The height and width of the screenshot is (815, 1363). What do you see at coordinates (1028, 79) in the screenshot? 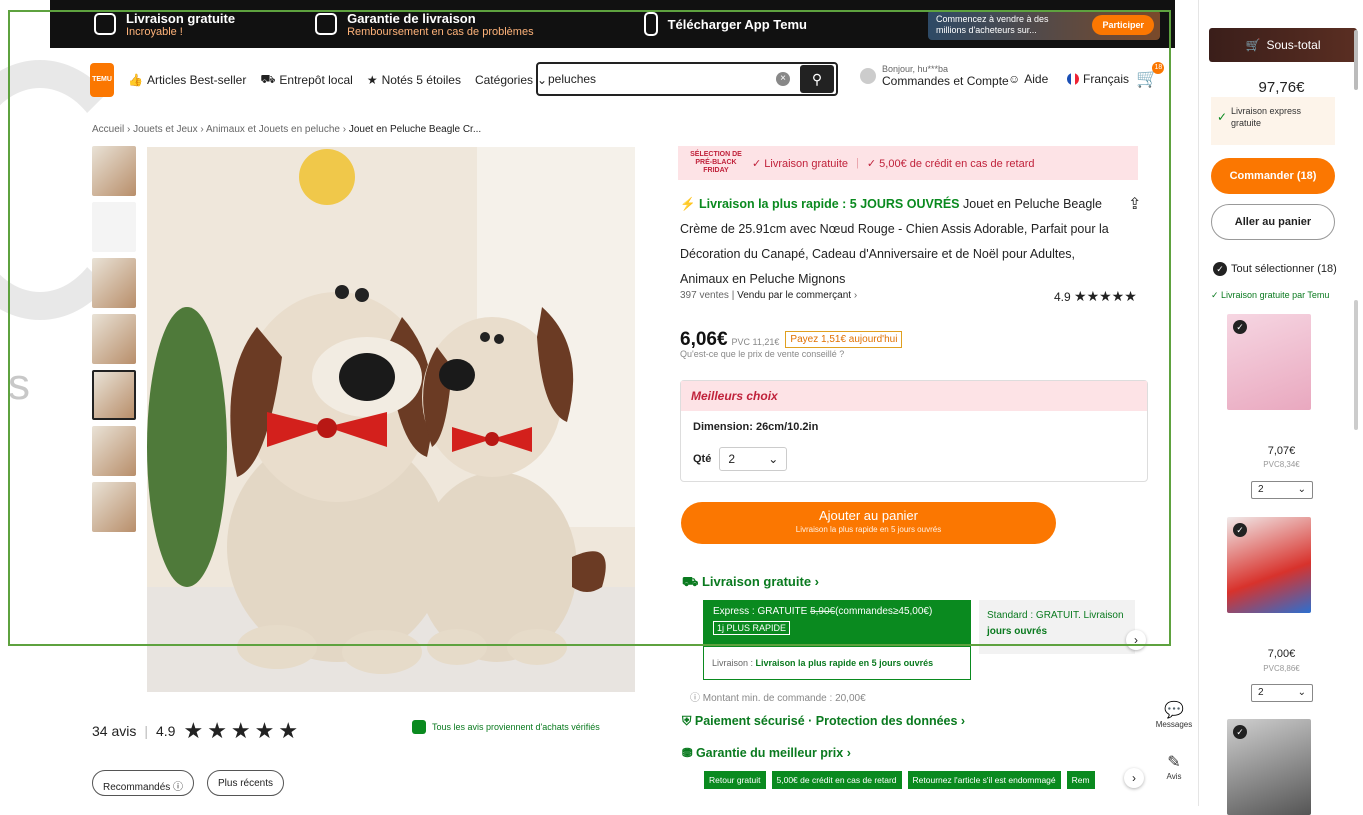
I see `help-link: ☺ Aide` at bounding box center [1028, 79].